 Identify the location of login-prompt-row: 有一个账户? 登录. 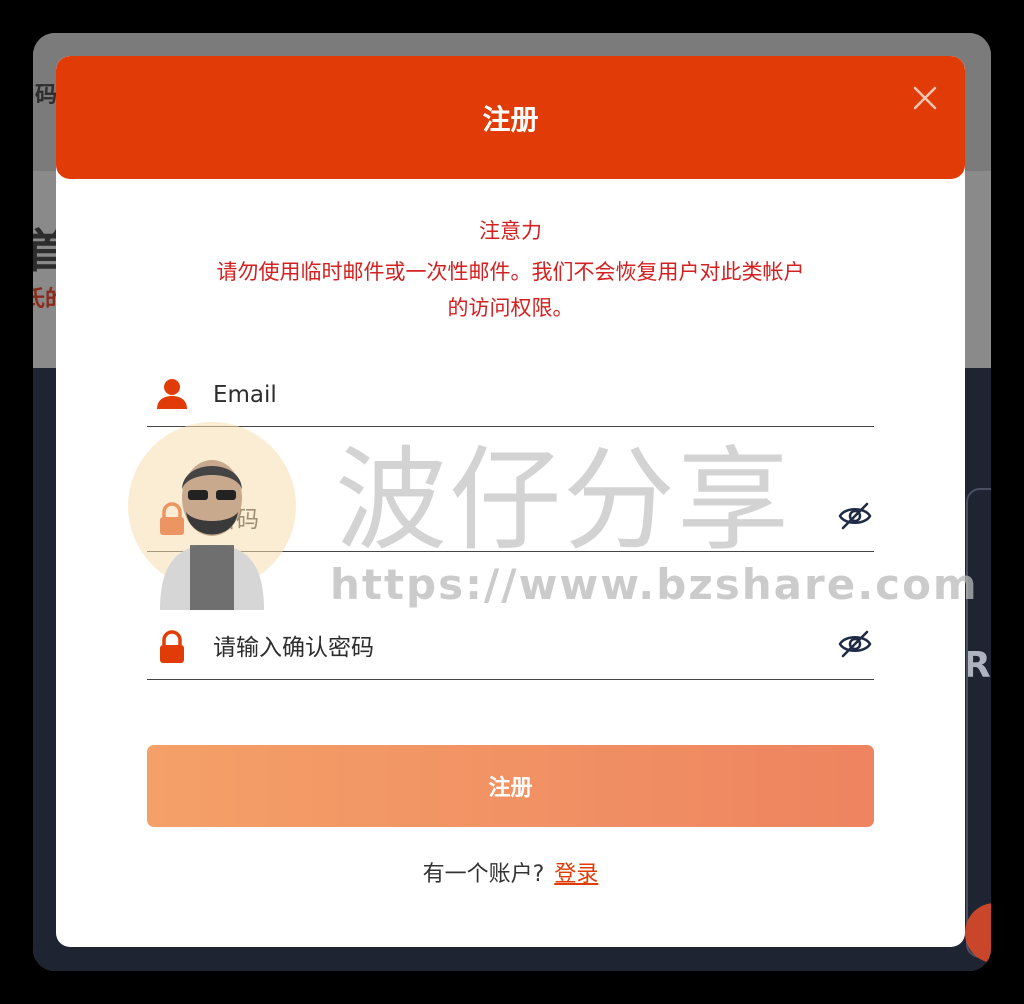
(510, 872).